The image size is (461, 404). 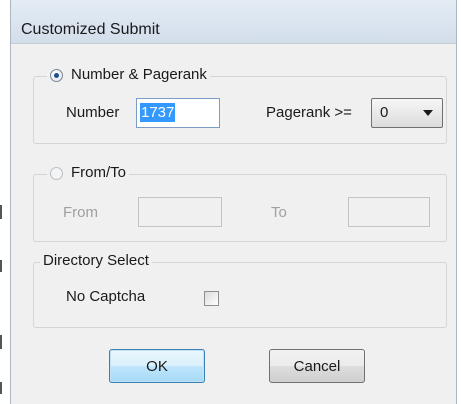 I want to click on to-input, so click(x=389, y=212).